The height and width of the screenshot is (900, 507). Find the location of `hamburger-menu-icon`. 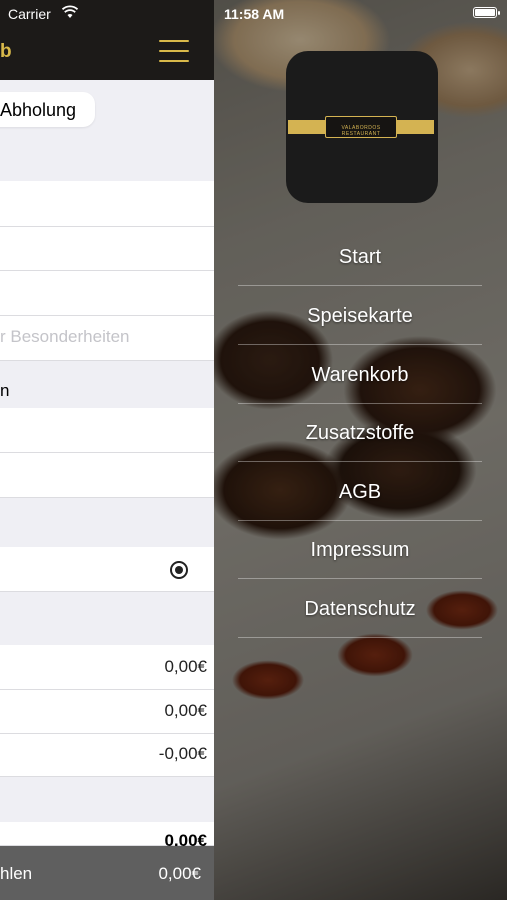

hamburger-menu-icon is located at coordinates (174, 51).